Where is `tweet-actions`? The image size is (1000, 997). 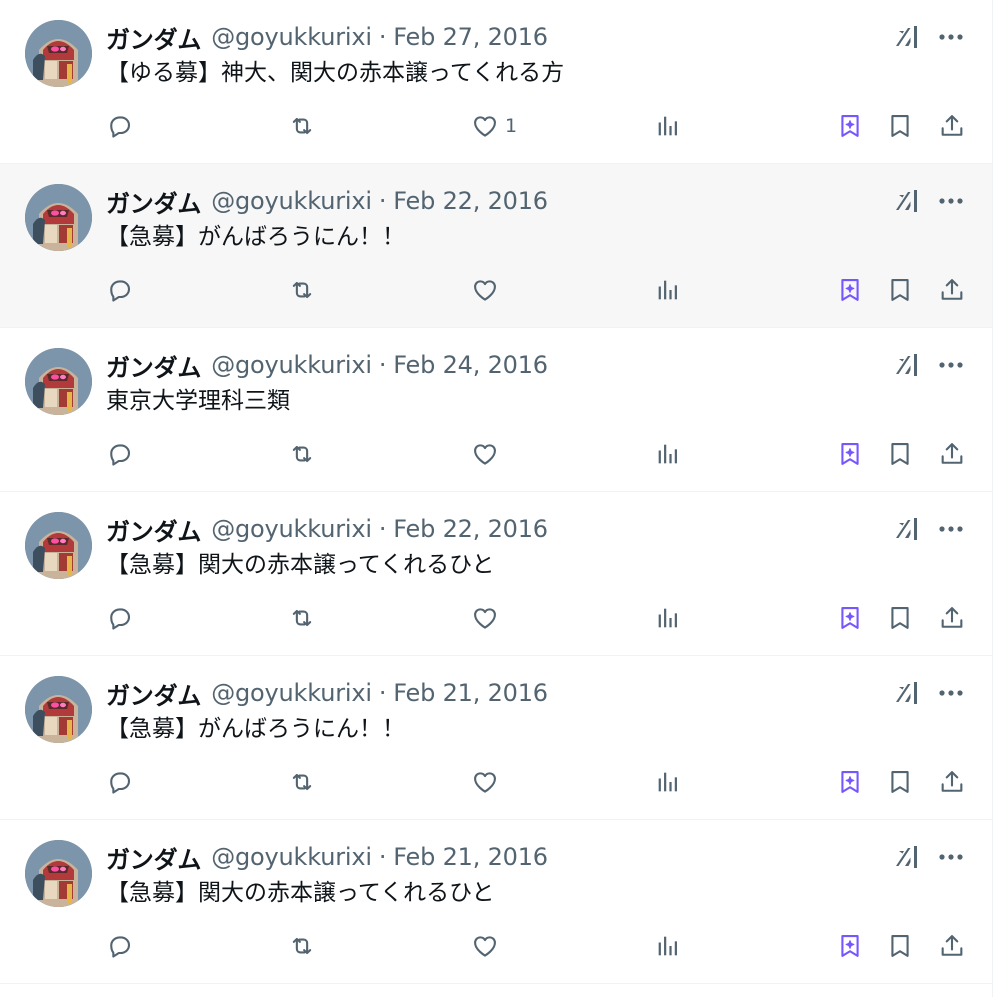
tweet-actions is located at coordinates (496, 290).